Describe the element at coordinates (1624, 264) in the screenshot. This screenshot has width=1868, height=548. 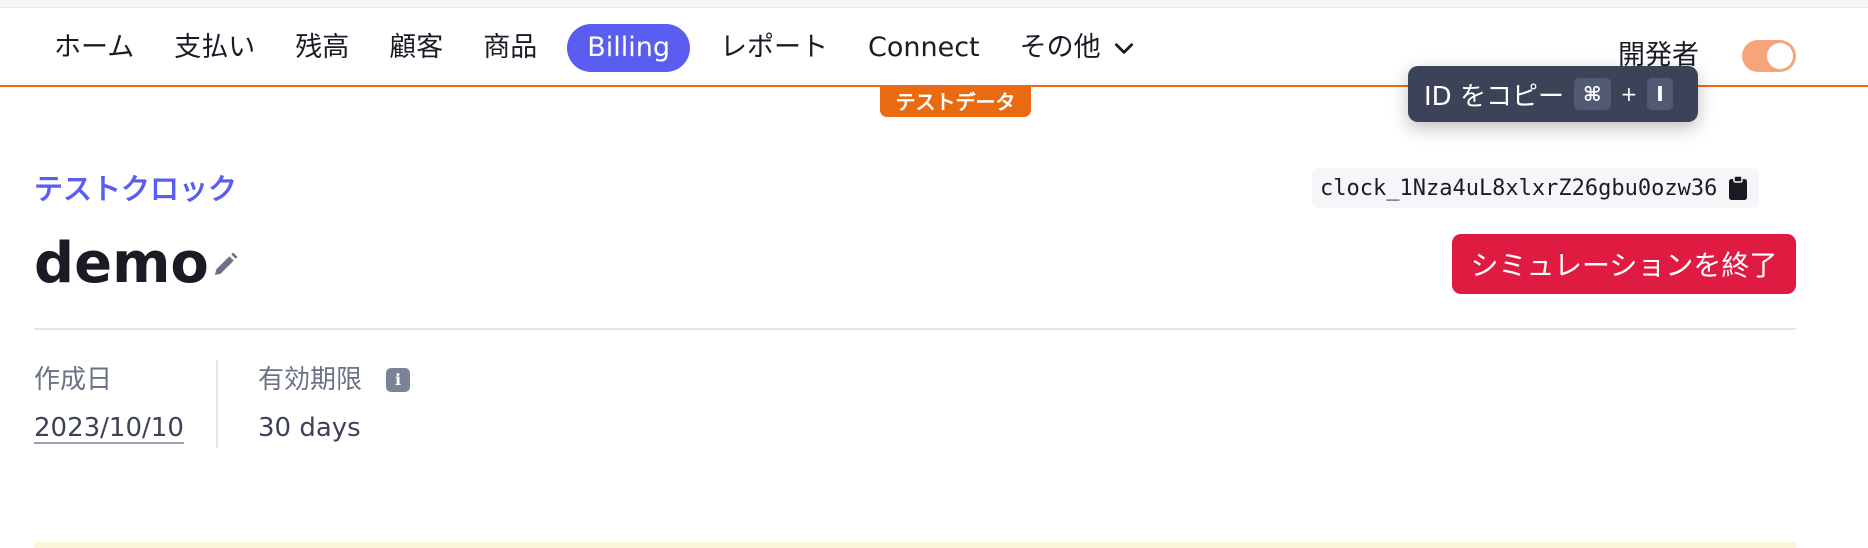
I see `end-simulation-button: シミュレーションを終了` at that location.